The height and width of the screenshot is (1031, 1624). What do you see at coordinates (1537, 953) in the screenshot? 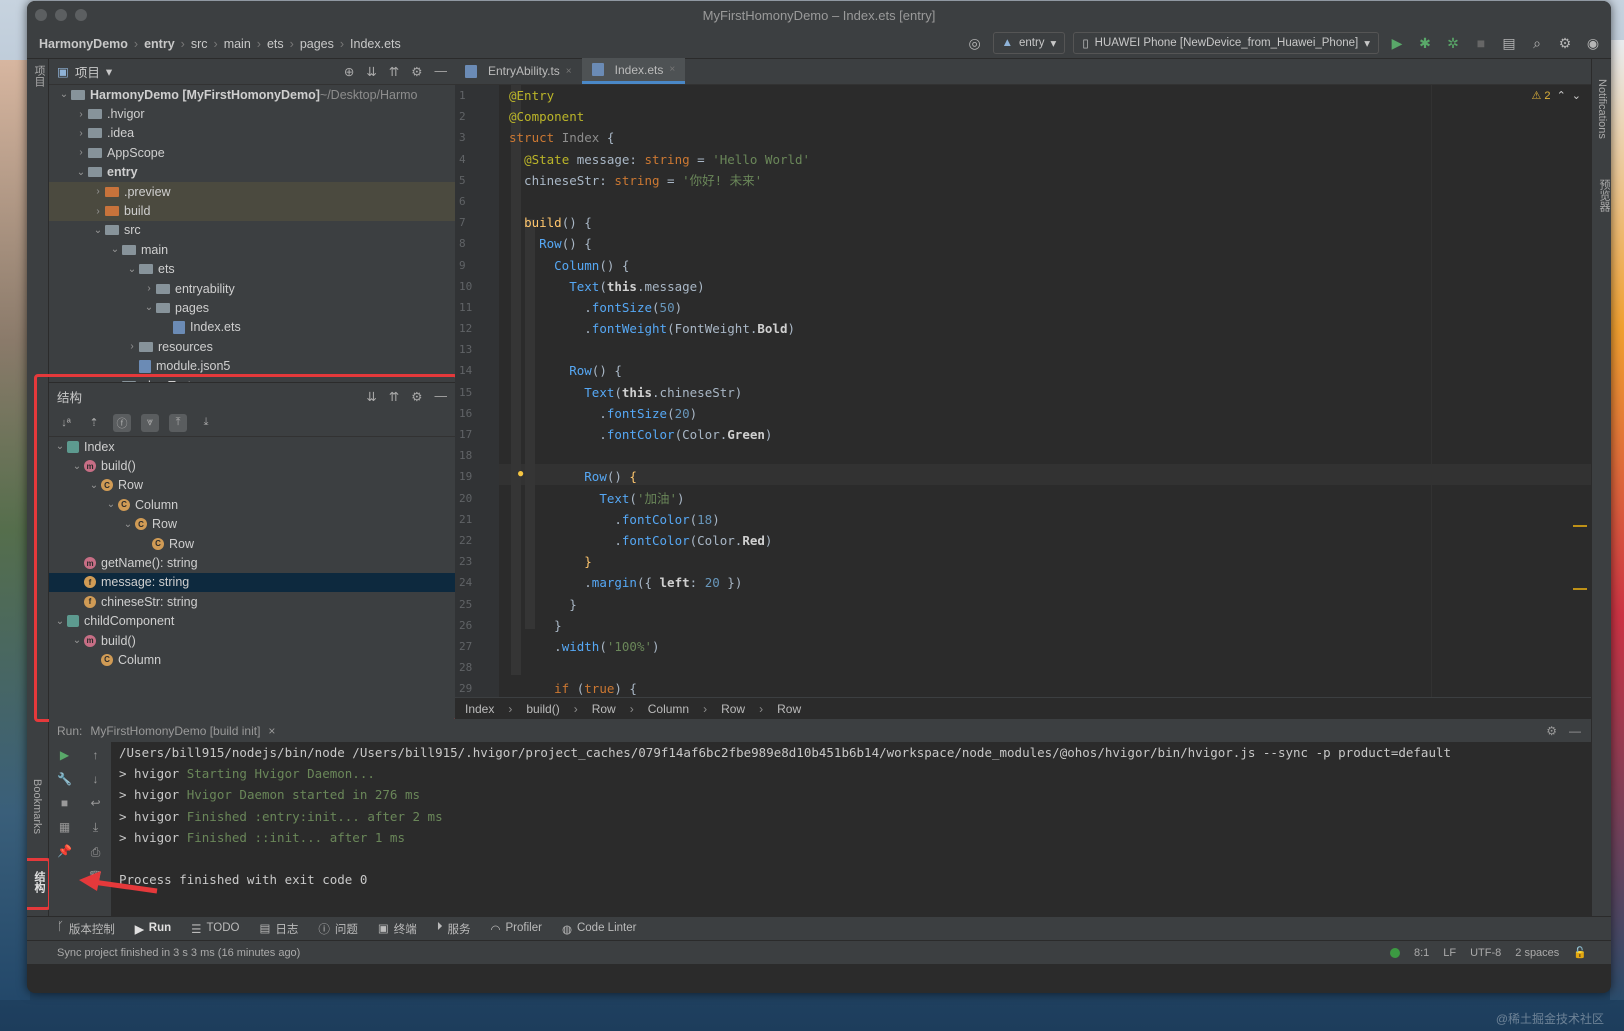
I see `indent-setting: 2 spaces` at bounding box center [1537, 953].